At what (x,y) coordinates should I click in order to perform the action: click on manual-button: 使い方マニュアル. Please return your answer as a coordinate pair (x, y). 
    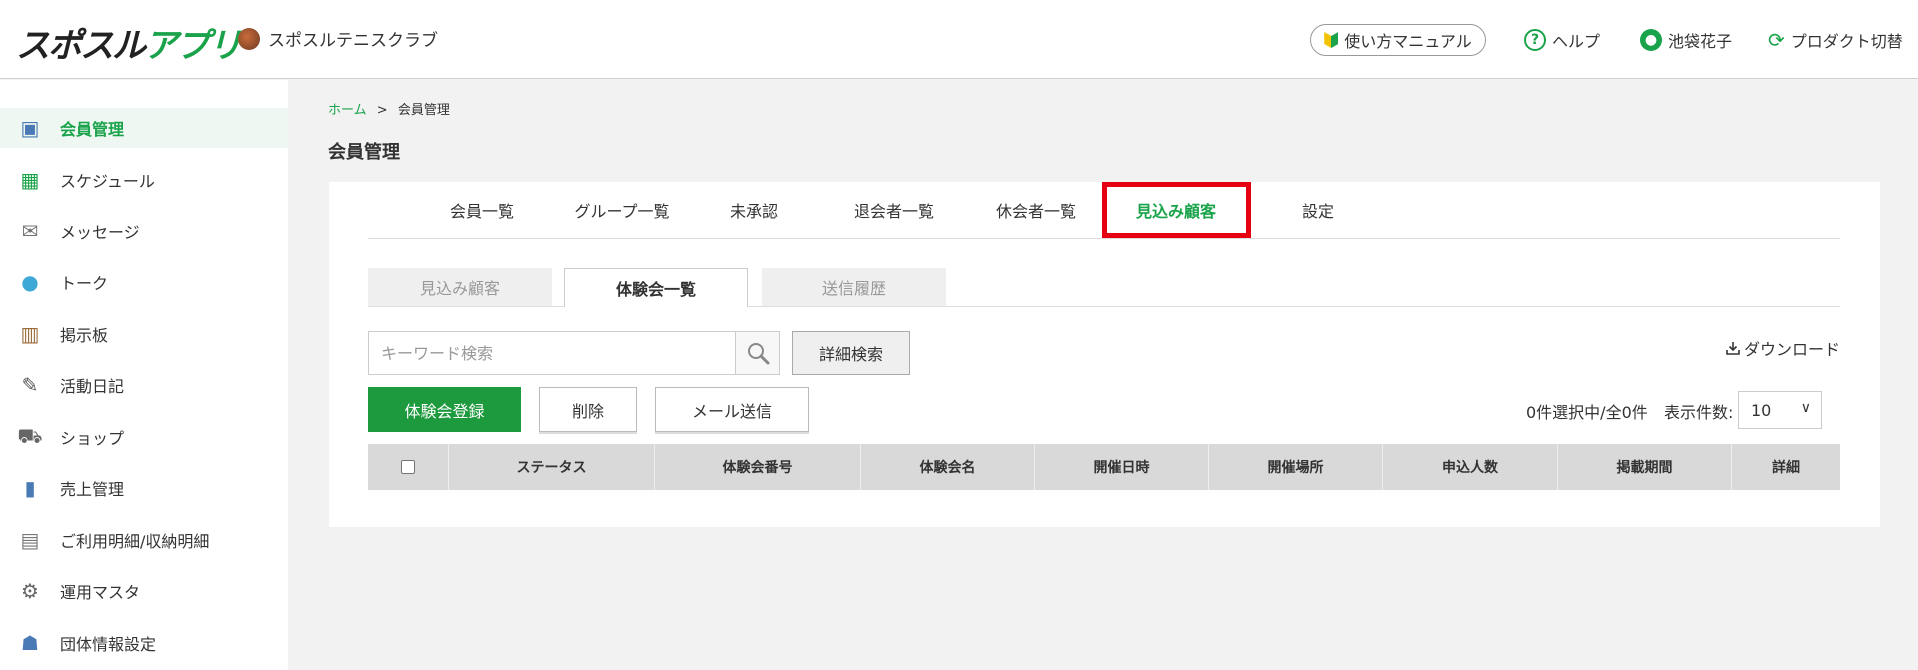
    Looking at the image, I should click on (1398, 40).